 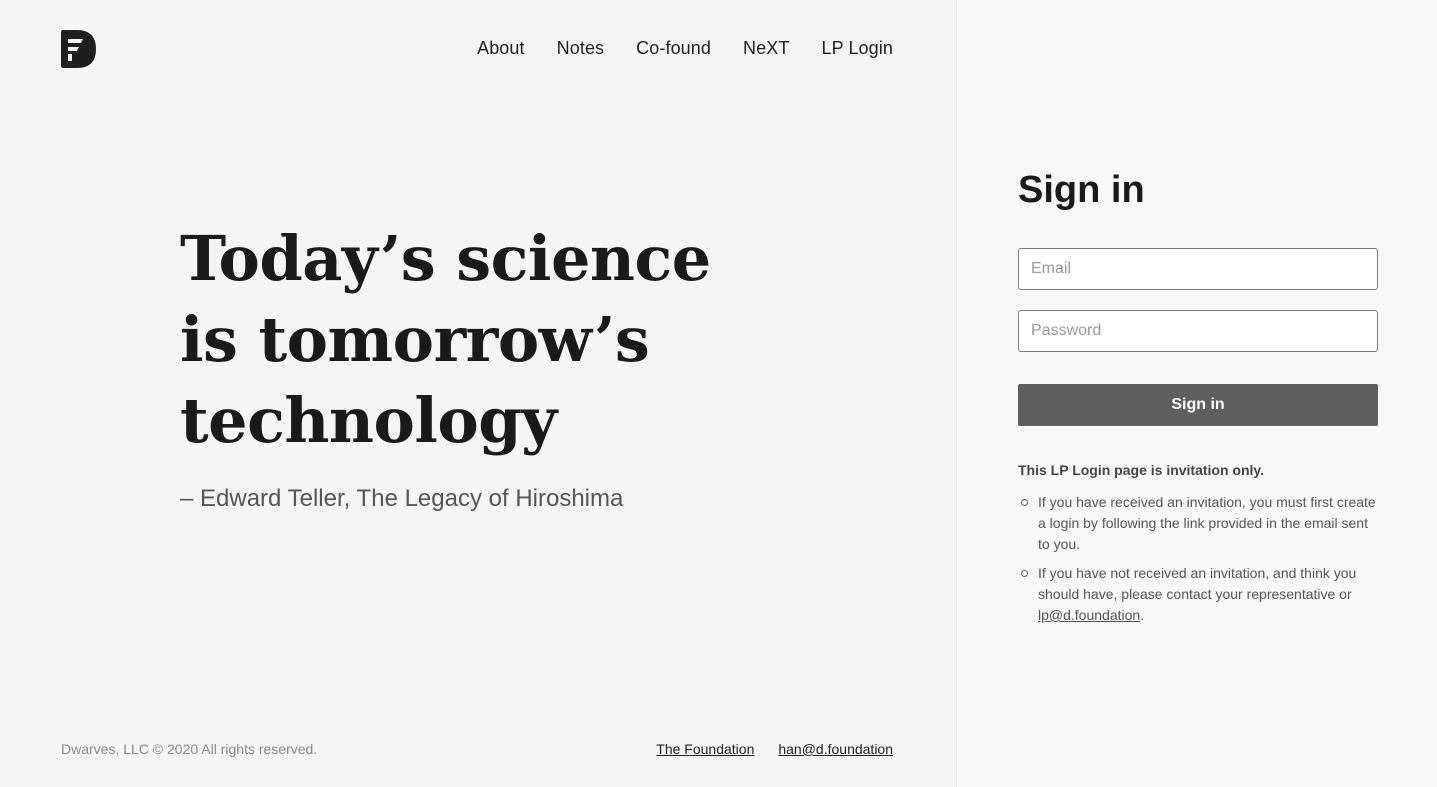 What do you see at coordinates (1142, 615) in the screenshot?
I see `notice-text-2-end: .` at bounding box center [1142, 615].